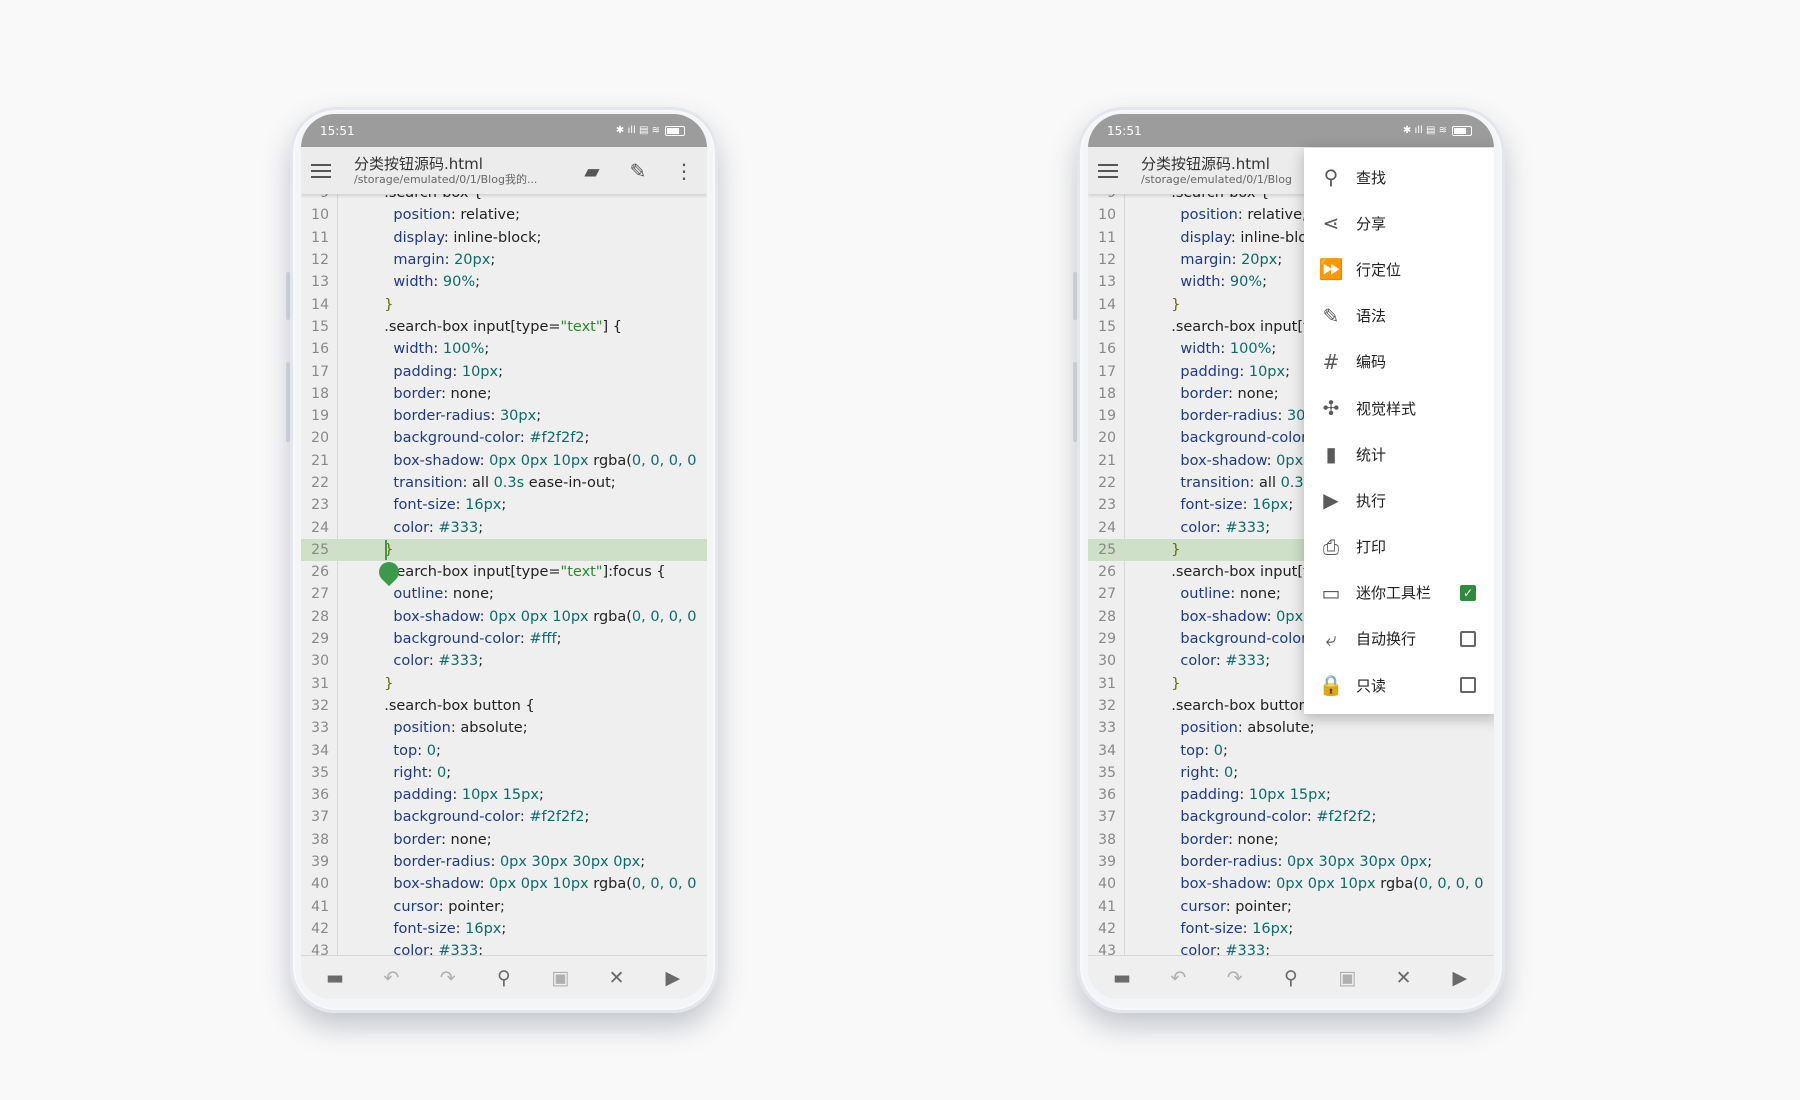 The height and width of the screenshot is (1100, 1800). What do you see at coordinates (1468, 685) in the screenshot?
I see `read-only-checkbox` at bounding box center [1468, 685].